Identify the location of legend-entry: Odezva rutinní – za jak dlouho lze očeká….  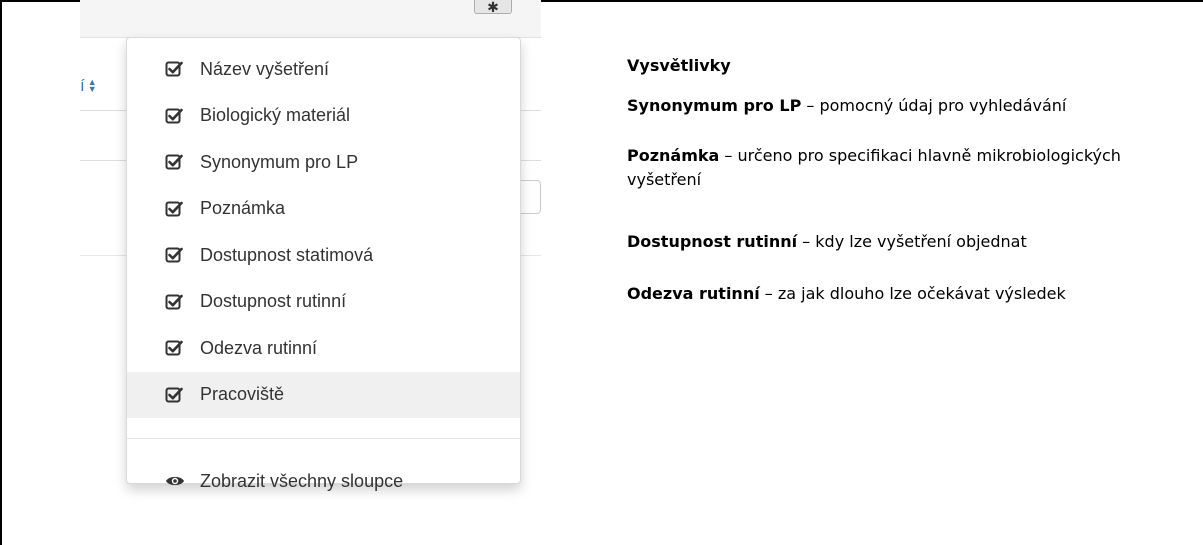
(846, 294).